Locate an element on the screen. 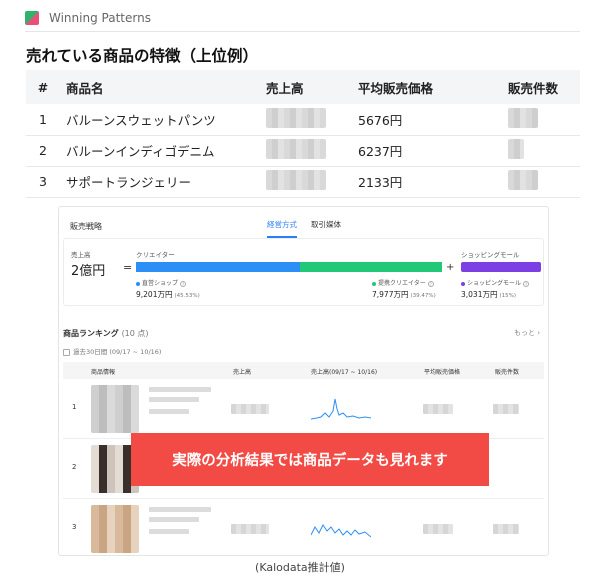  tab-trade-channel: 取引媒体 is located at coordinates (326, 228).